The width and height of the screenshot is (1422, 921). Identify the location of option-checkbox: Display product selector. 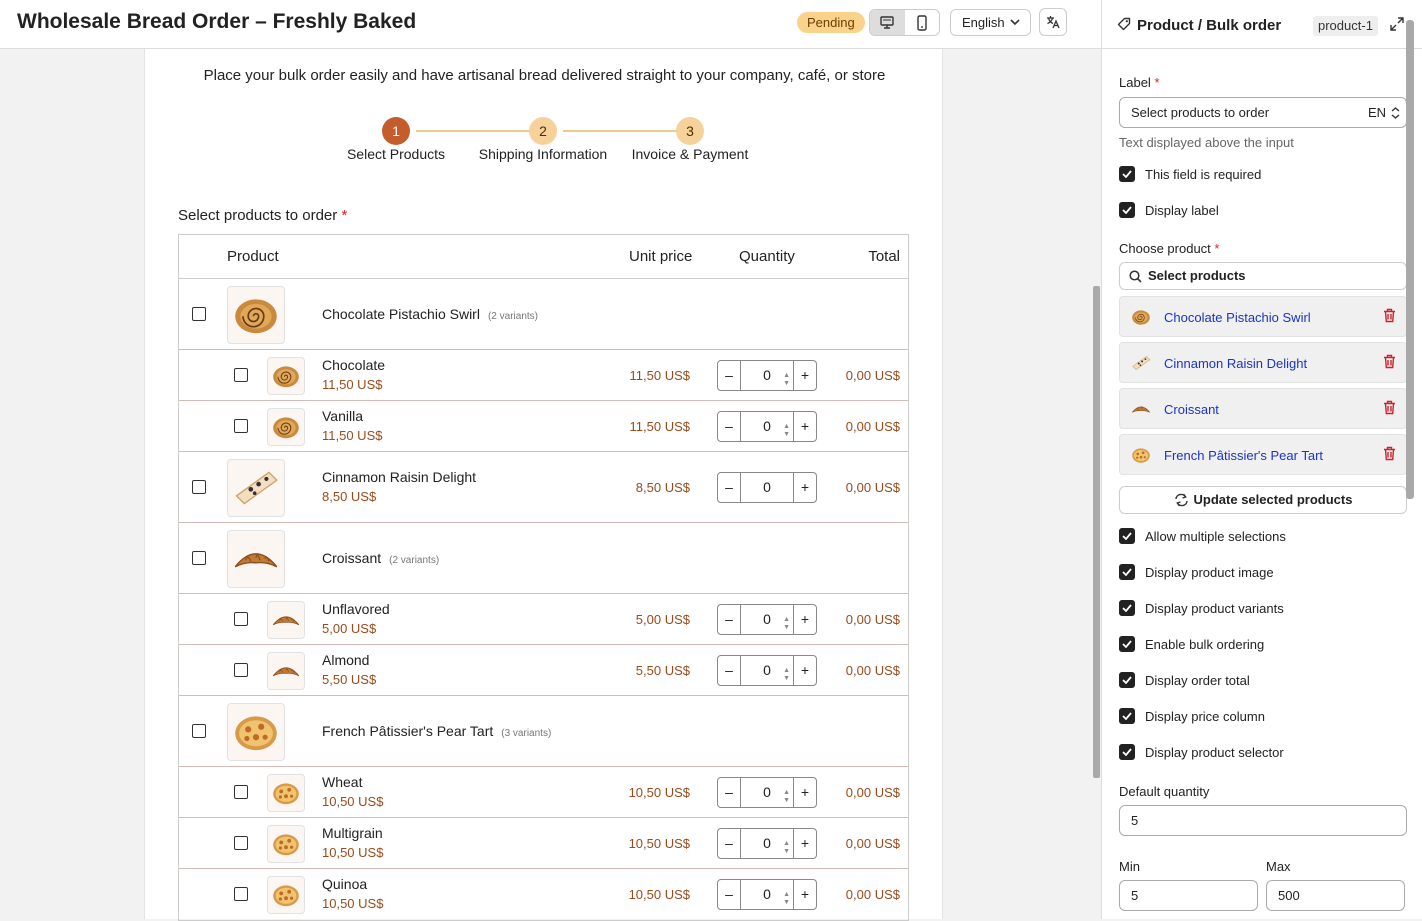
(1201, 752).